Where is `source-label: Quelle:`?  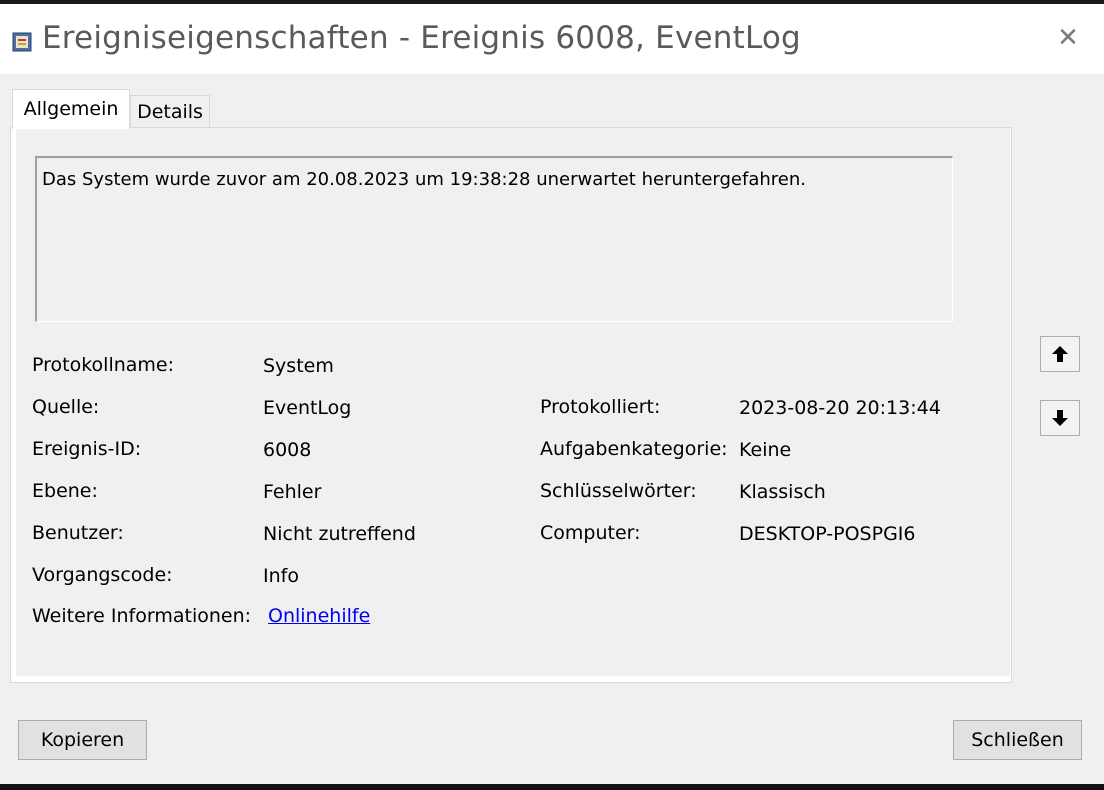
source-label: Quelle: is located at coordinates (66, 407).